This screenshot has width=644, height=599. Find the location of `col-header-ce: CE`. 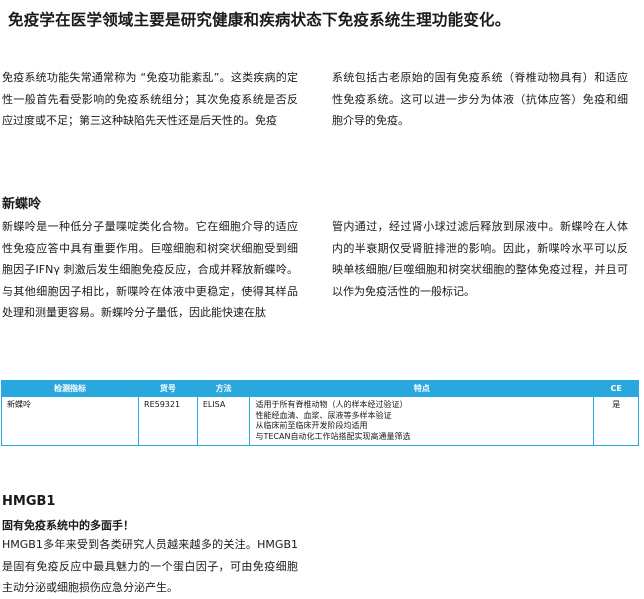

col-header-ce: CE is located at coordinates (616, 388).